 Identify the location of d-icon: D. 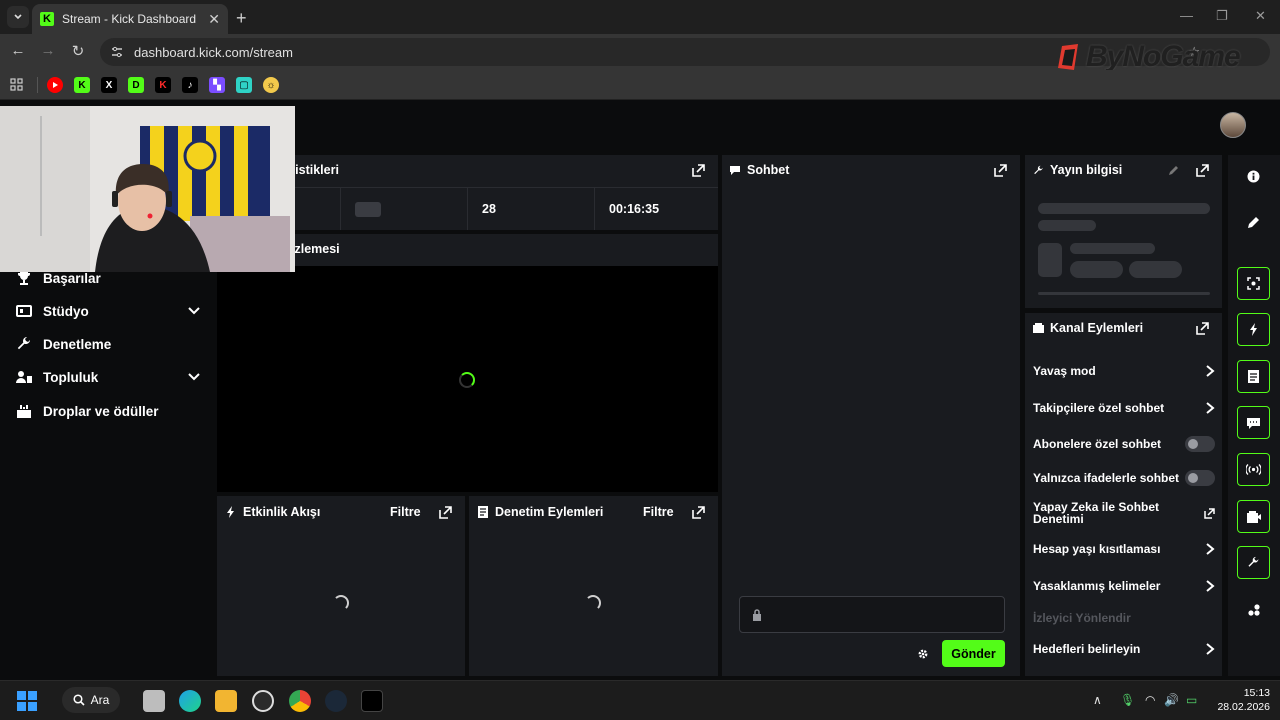
(136, 85).